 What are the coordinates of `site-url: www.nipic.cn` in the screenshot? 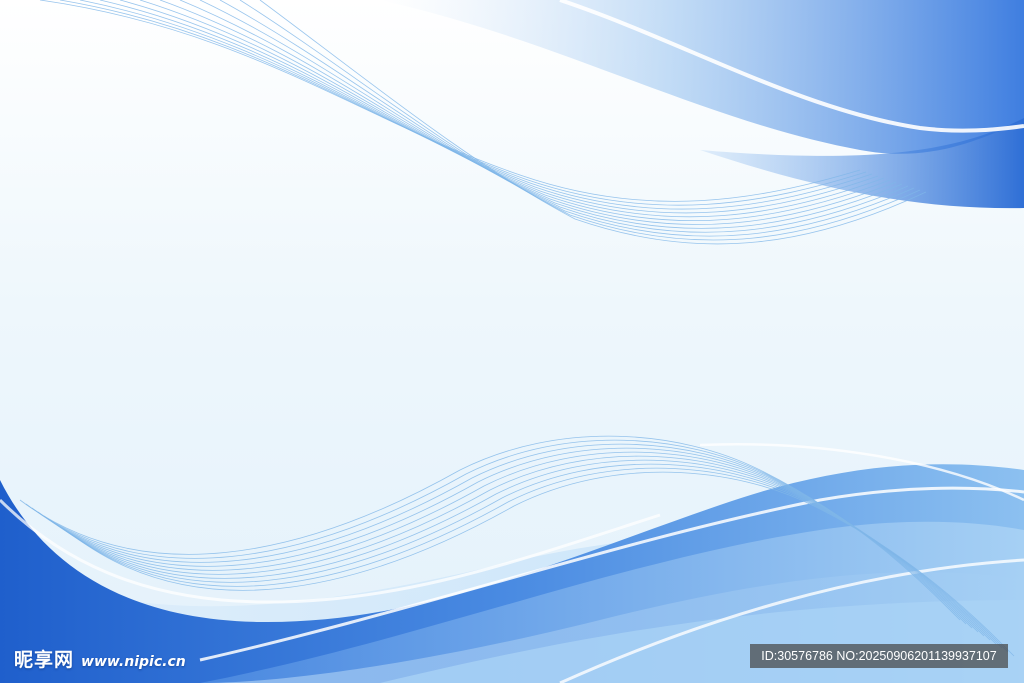 It's located at (133, 662).